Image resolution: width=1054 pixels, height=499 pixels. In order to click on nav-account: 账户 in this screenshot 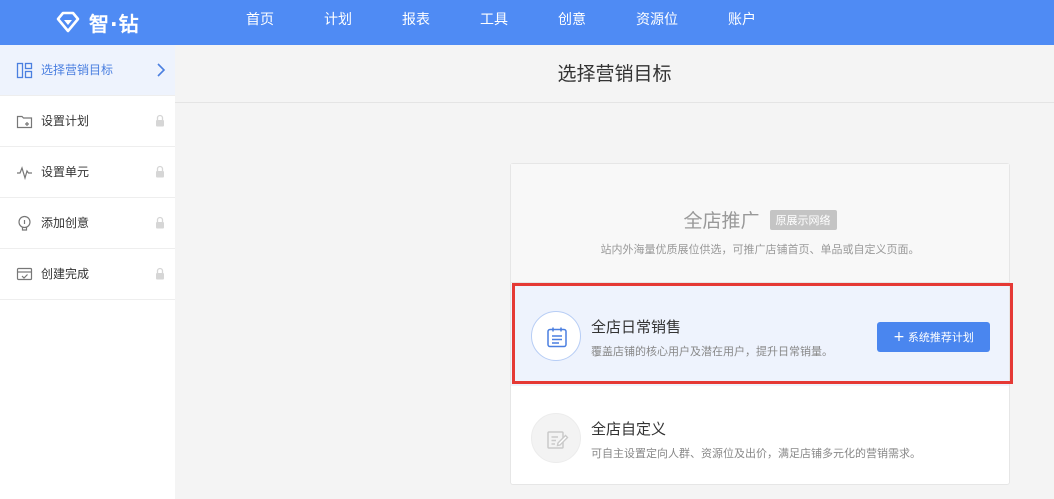, I will do `click(742, 22)`.